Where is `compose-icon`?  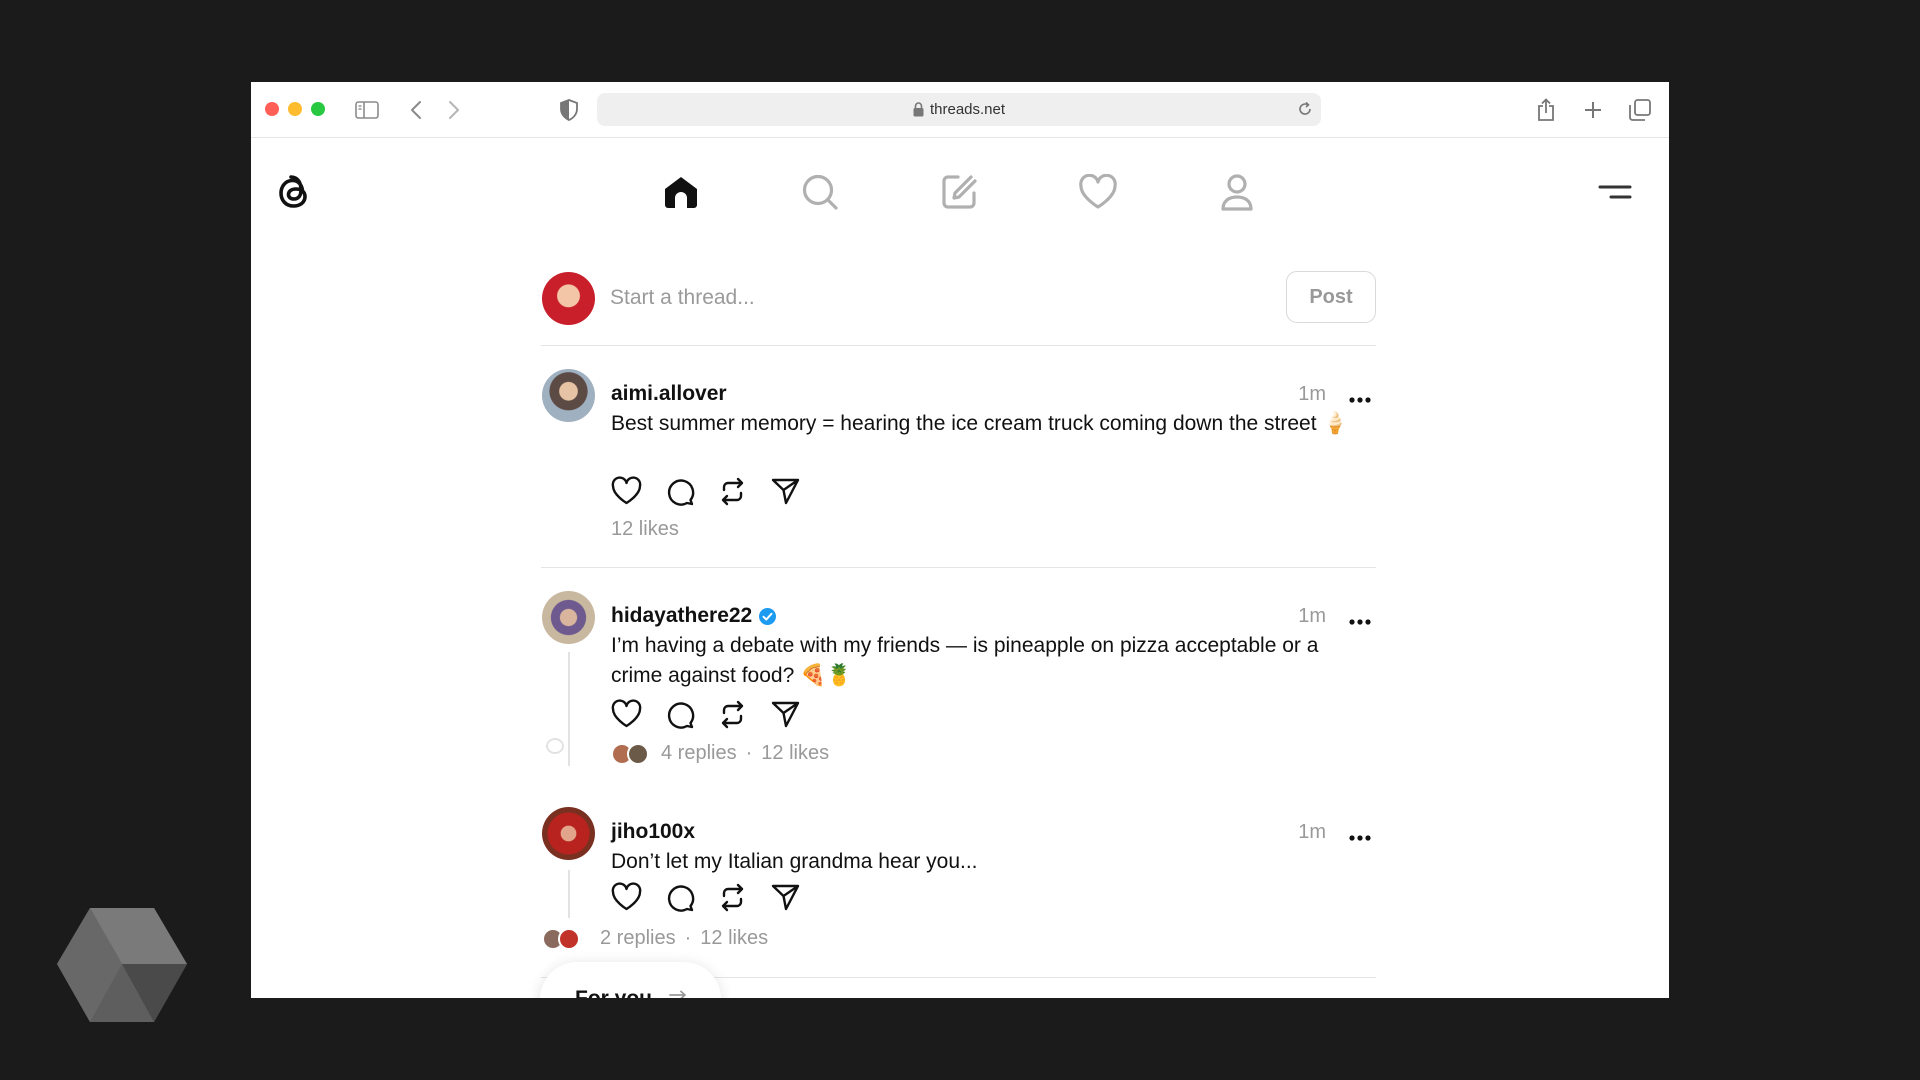
compose-icon is located at coordinates (959, 192).